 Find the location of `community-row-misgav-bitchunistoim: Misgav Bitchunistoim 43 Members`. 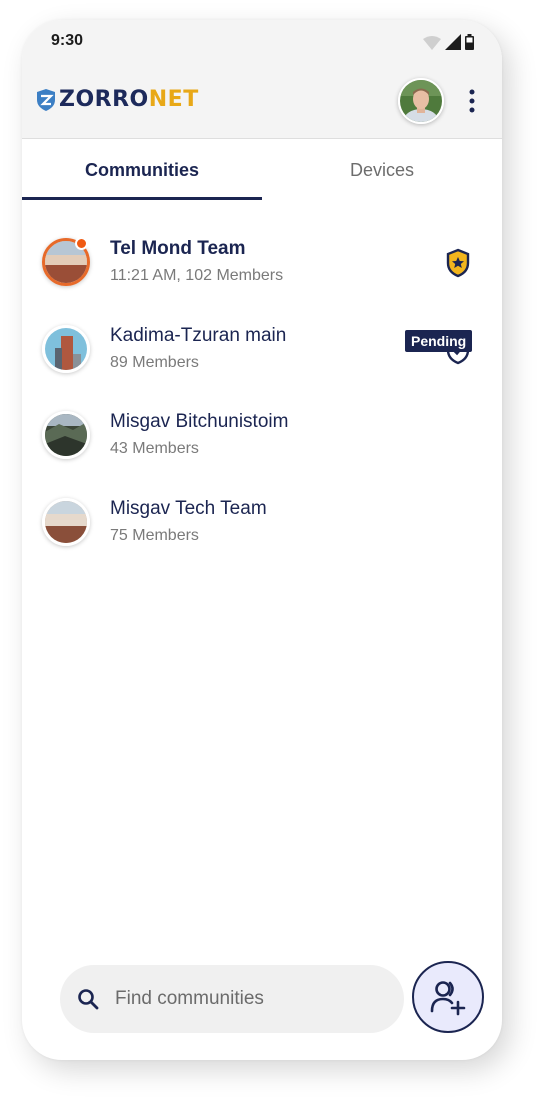

community-row-misgav-bitchunistoim: Misgav Bitchunistoim 43 Members is located at coordinates (262, 436).